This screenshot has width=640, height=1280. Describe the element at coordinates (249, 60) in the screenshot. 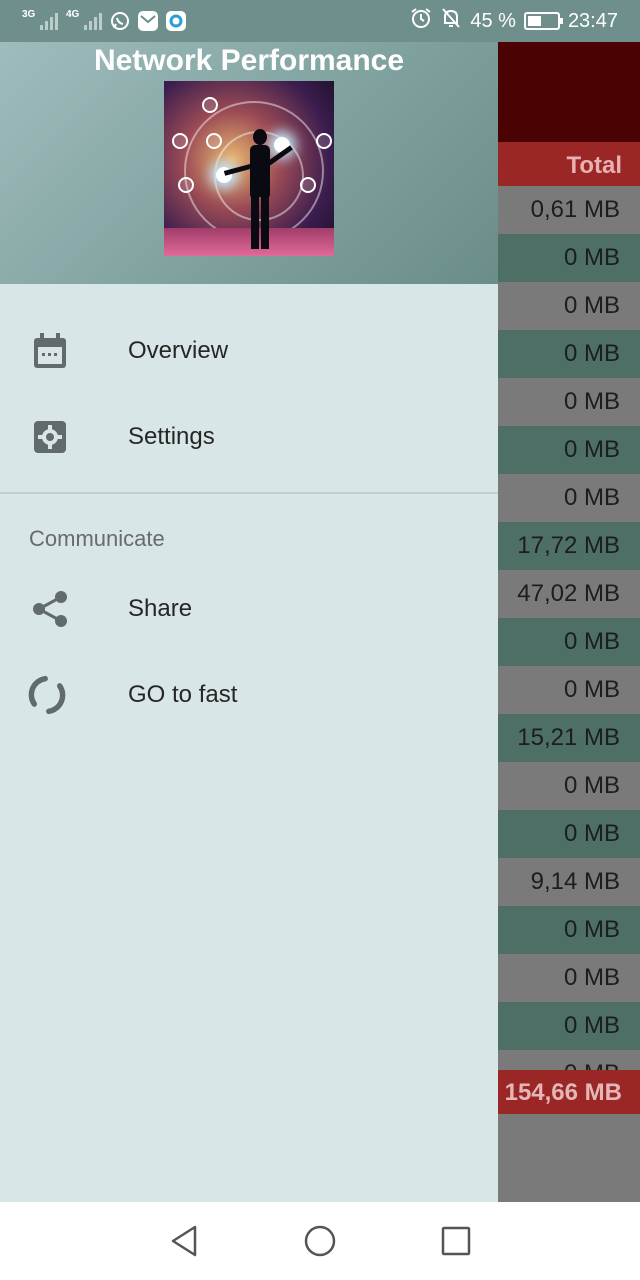

I see `drawer-title: Network Performance` at that location.